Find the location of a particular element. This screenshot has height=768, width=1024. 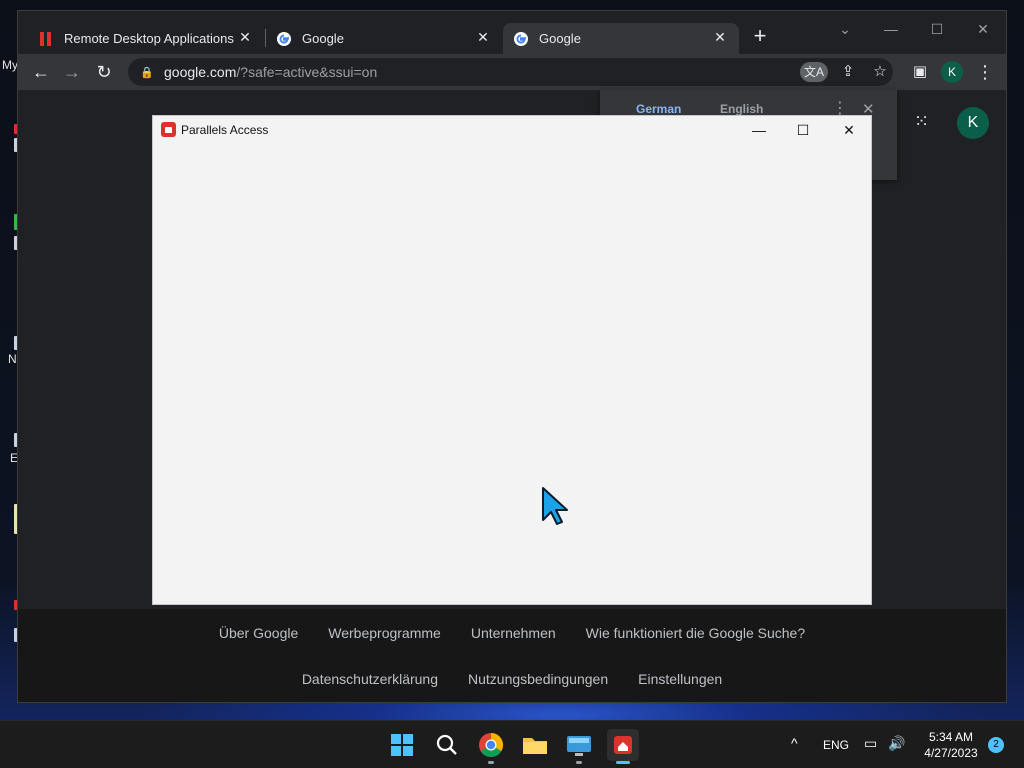

footer-link: Wie funktioniert die Google Suche? is located at coordinates (695, 633).